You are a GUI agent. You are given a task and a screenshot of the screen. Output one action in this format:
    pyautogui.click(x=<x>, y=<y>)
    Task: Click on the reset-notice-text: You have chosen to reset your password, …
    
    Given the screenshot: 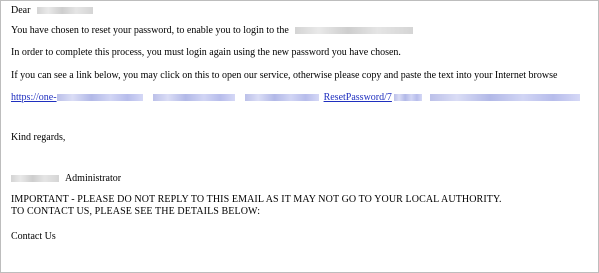 What is the action you would take?
    pyautogui.click(x=150, y=30)
    